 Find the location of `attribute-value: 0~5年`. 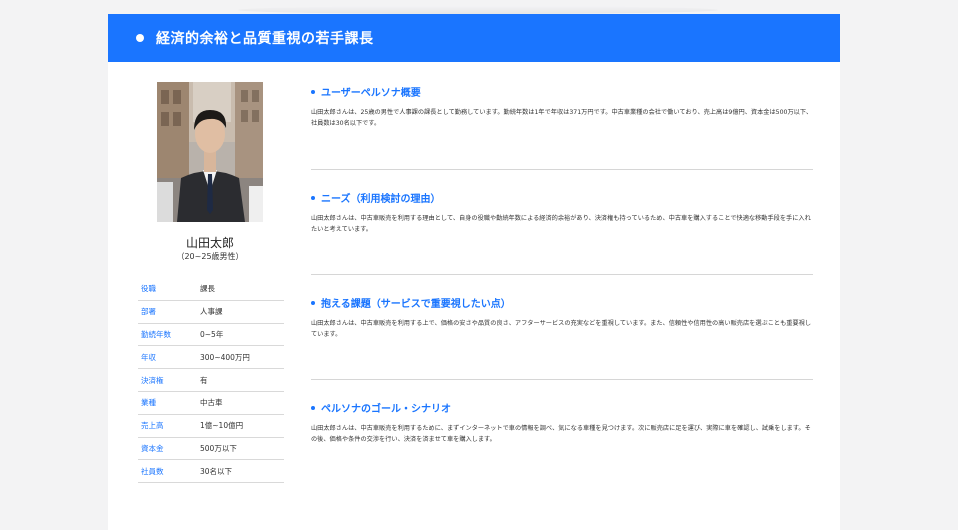

attribute-value: 0~5年 is located at coordinates (212, 334).